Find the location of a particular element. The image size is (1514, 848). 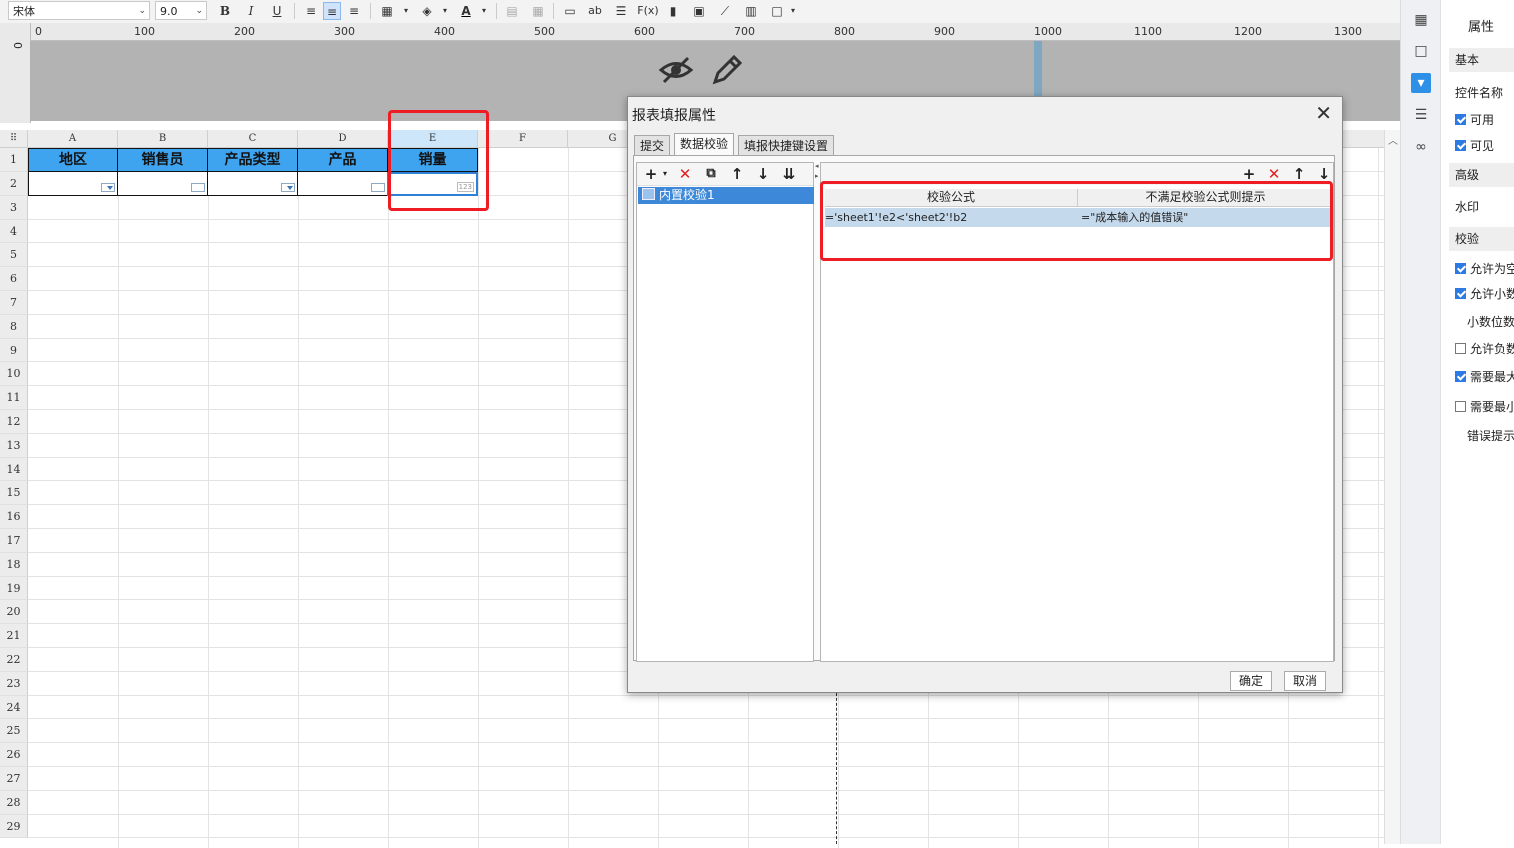

section-advanced: 高级 is located at coordinates (1481, 175).